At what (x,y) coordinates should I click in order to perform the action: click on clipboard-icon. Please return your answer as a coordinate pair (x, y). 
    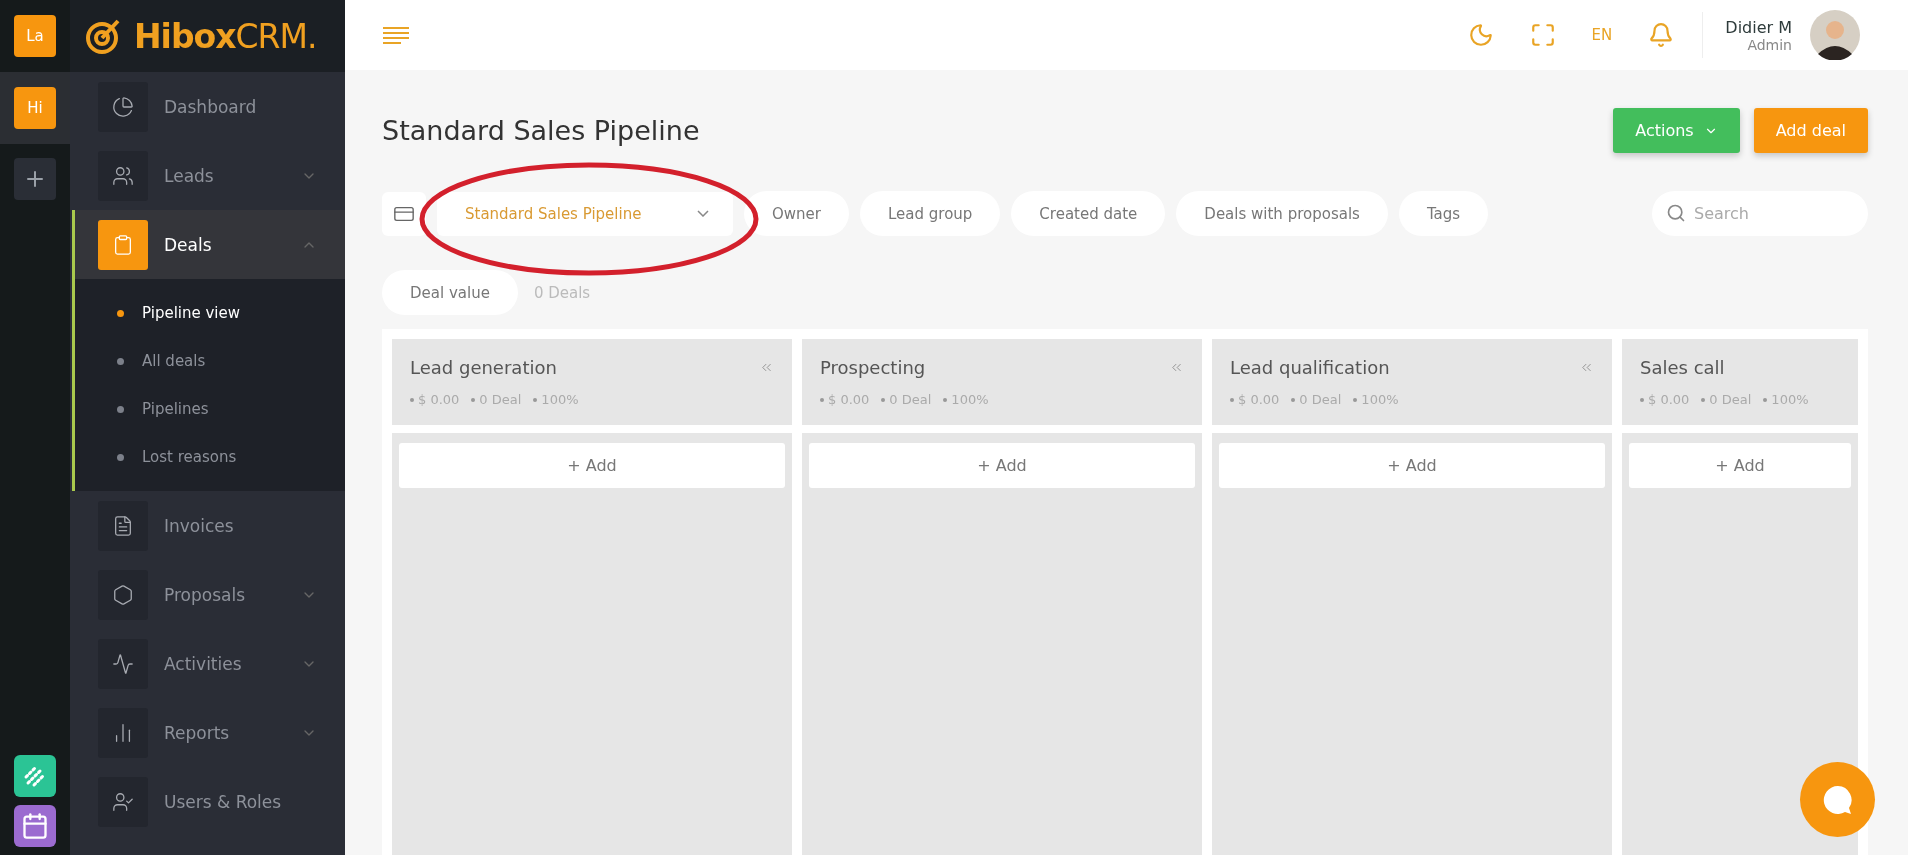
    Looking at the image, I should click on (123, 244).